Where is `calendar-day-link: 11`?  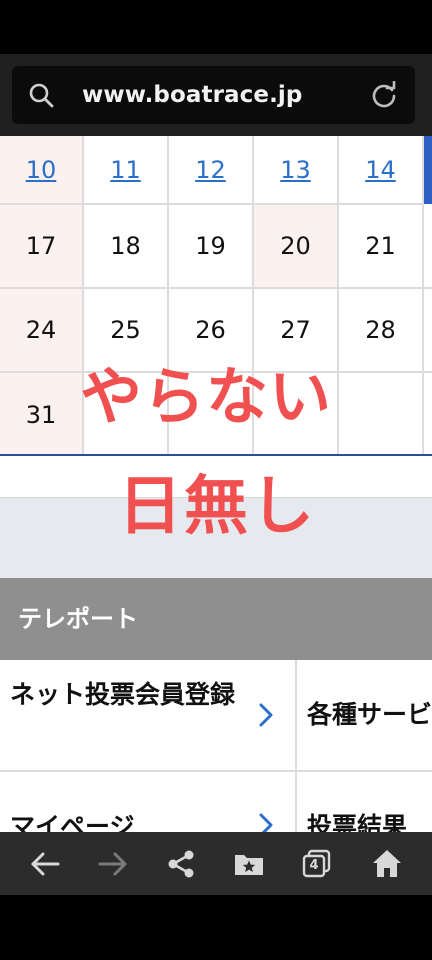
calendar-day-link: 11 is located at coordinates (125, 170).